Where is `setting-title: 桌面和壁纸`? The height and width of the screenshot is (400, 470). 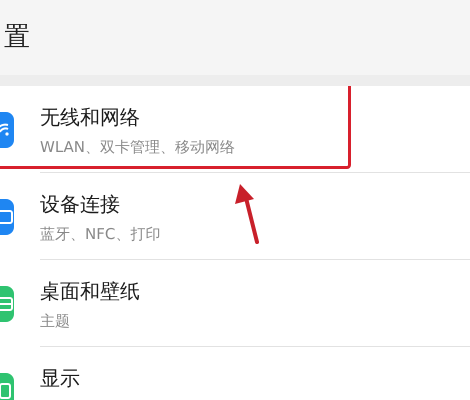
setting-title: 桌面和壁纸 is located at coordinates (90, 291).